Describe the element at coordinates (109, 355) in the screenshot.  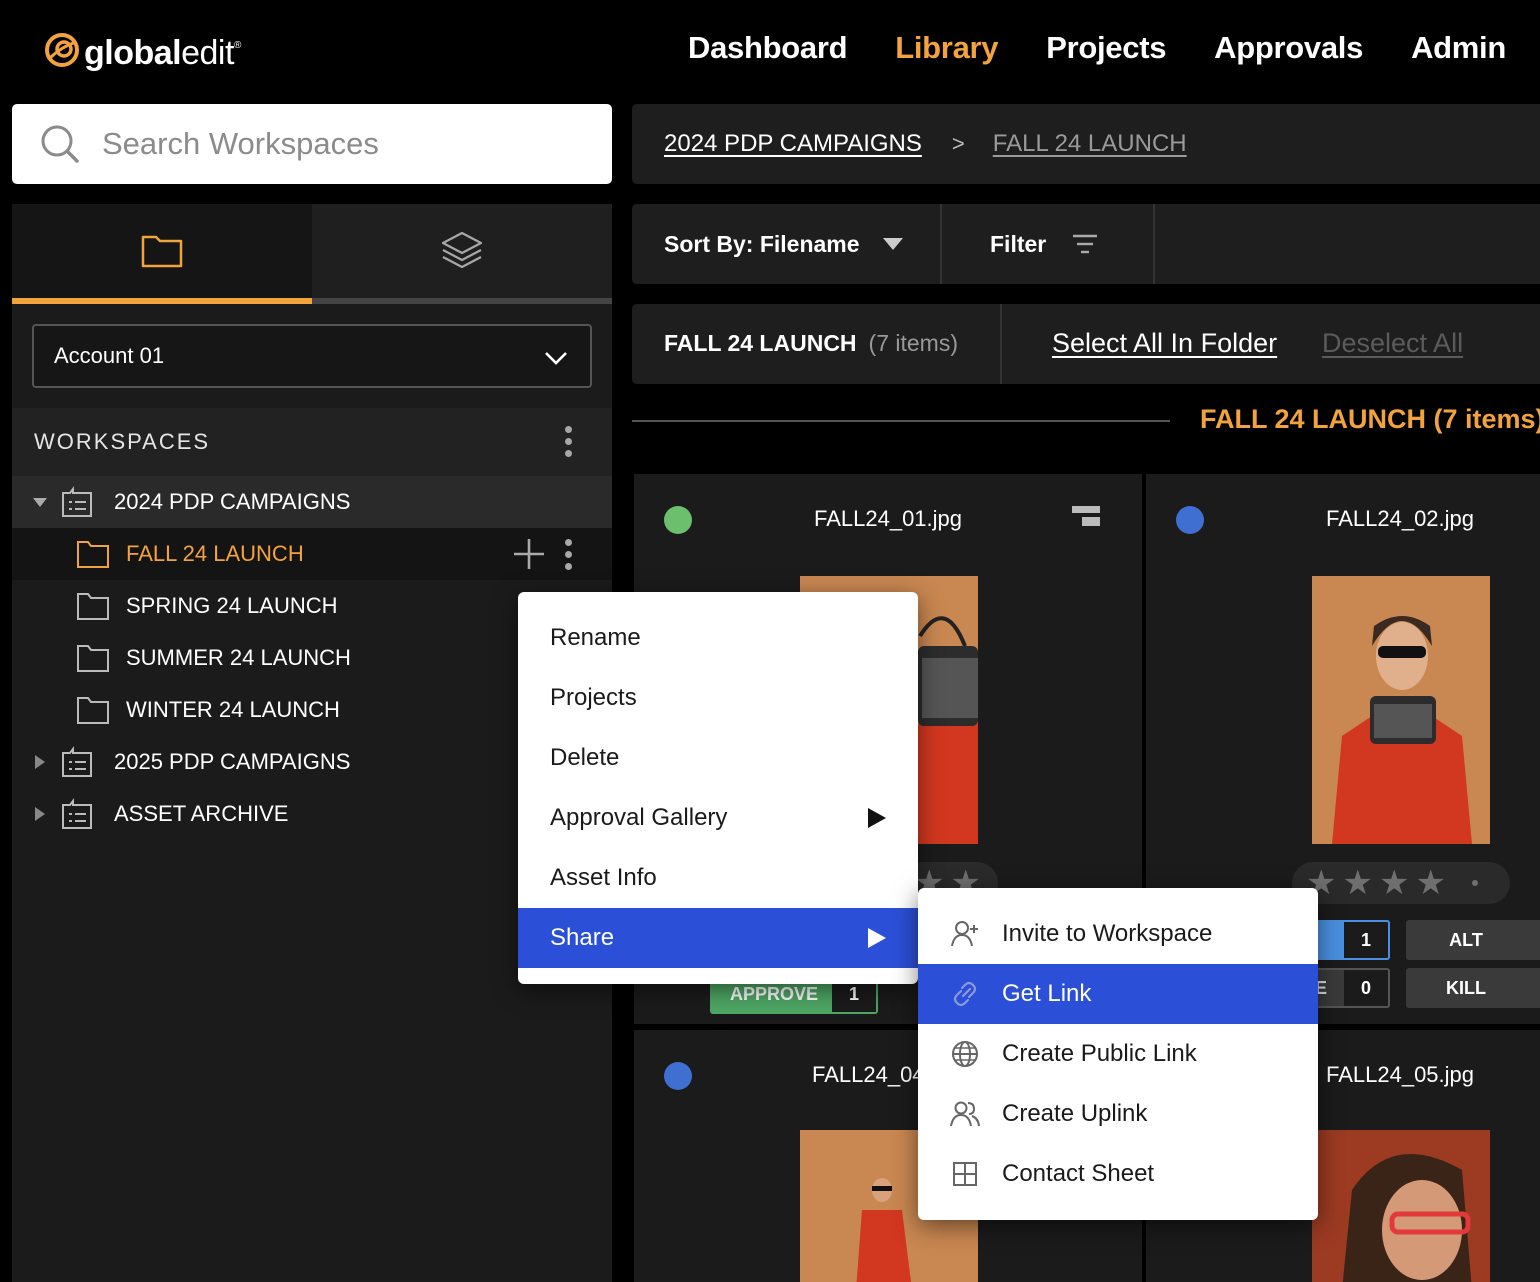
I see `account-dropdown-value: Account 01` at that location.